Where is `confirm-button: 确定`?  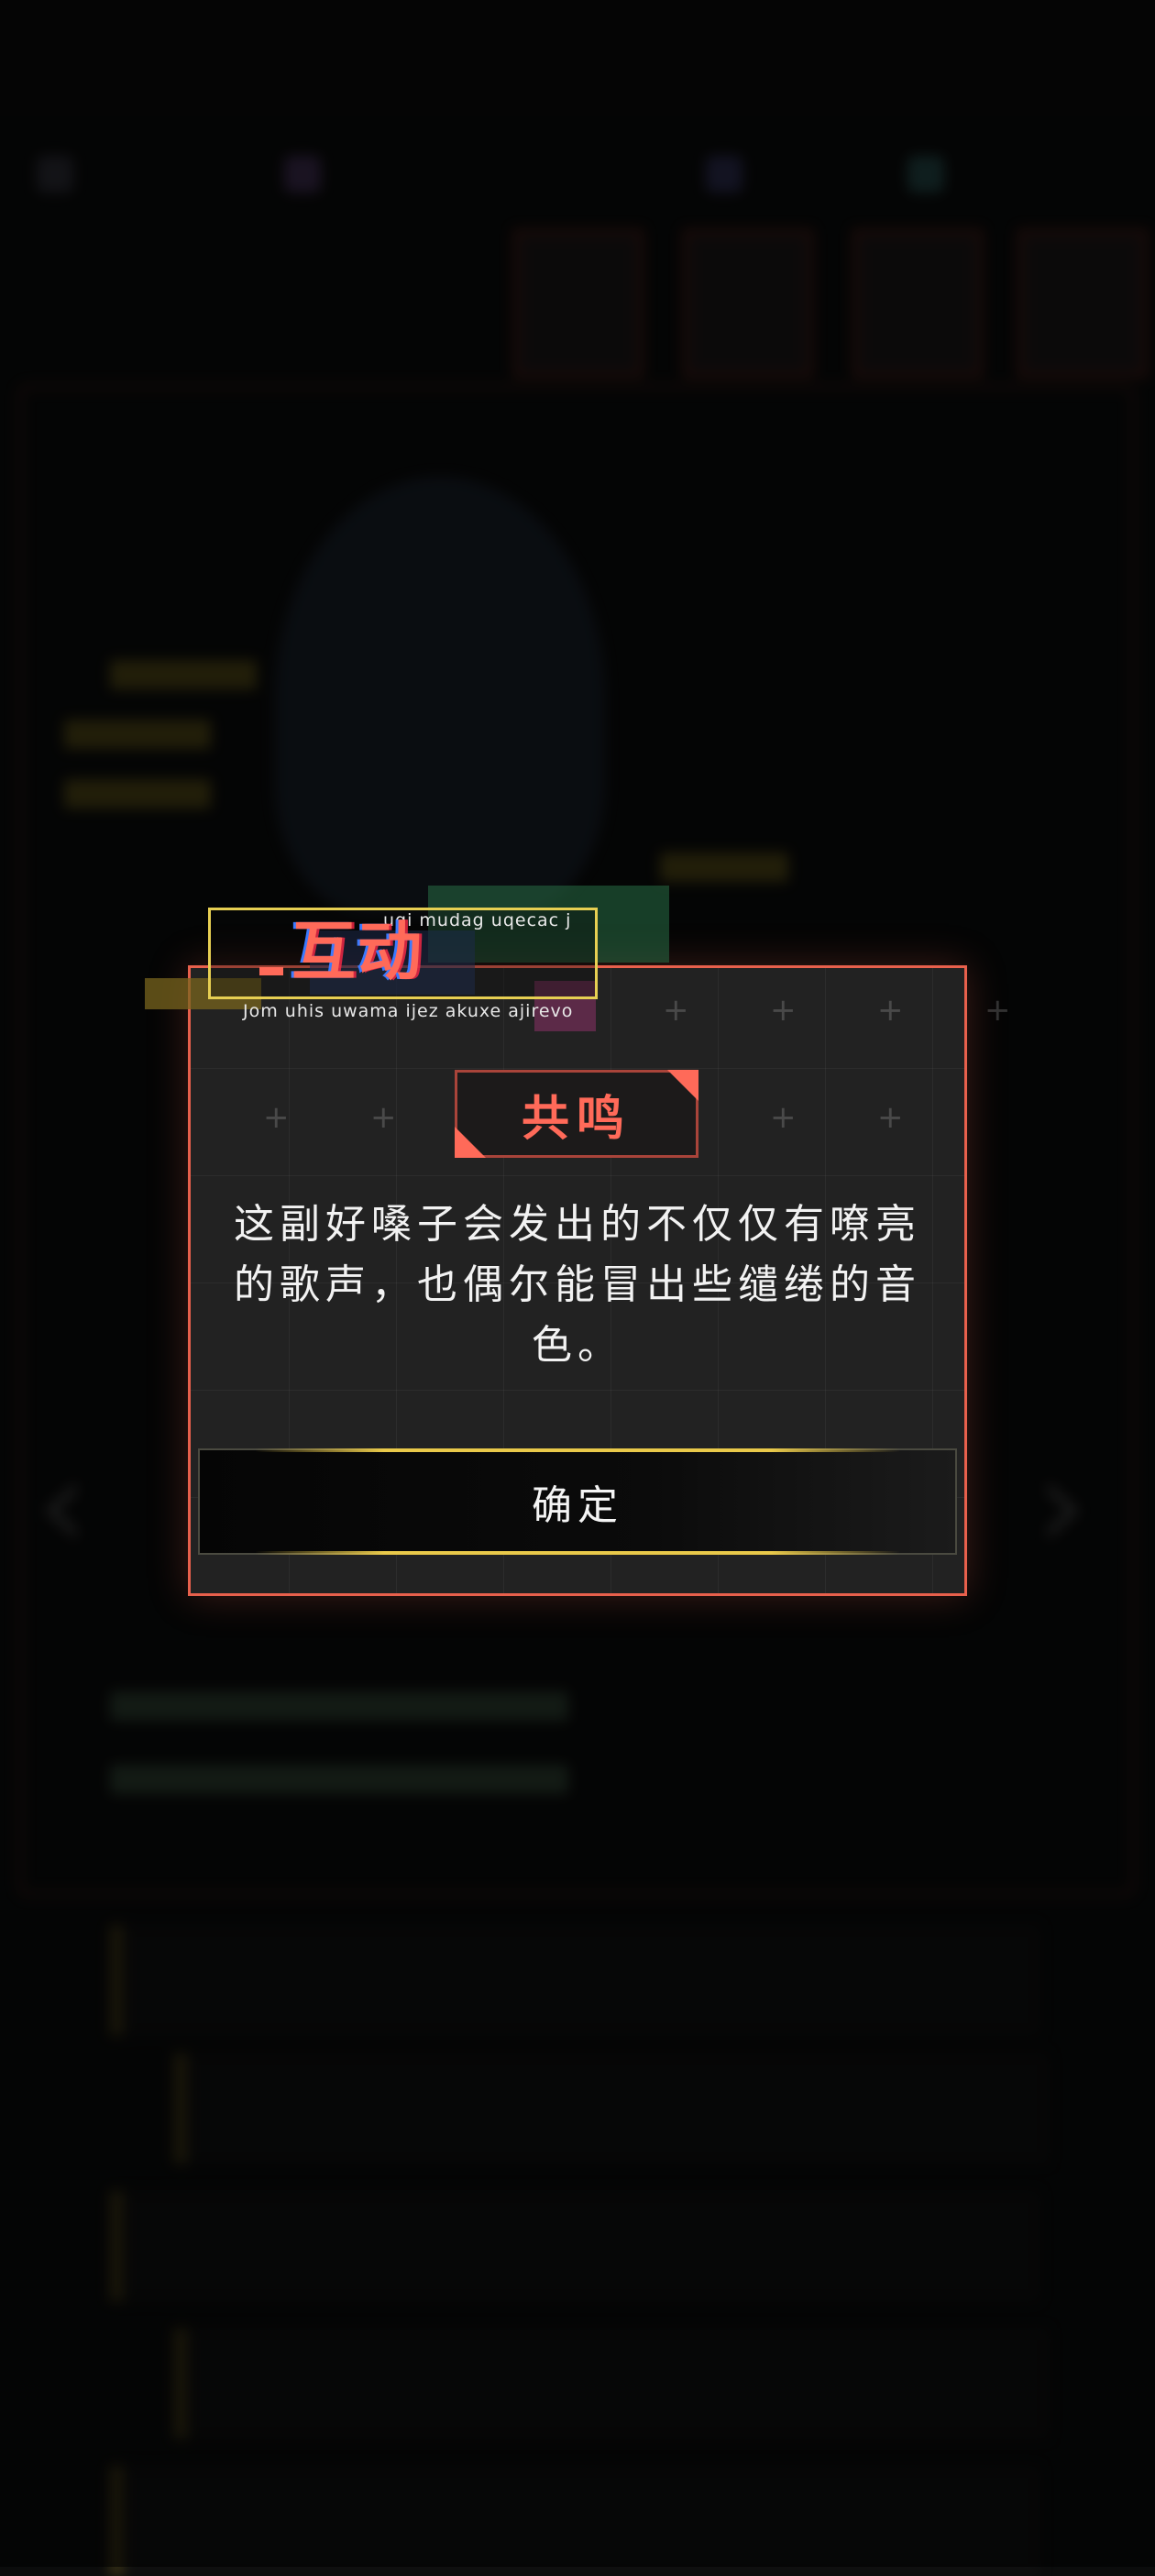
confirm-button: 确定 is located at coordinates (577, 1501).